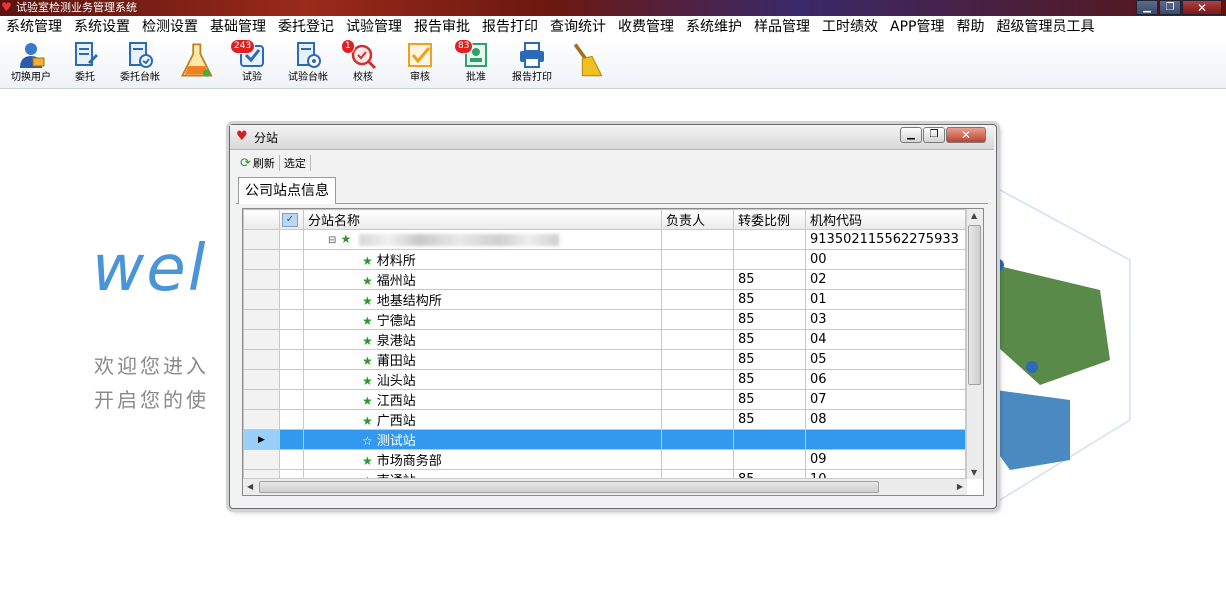  What do you see at coordinates (482, 219) in the screenshot?
I see `column-header-name: 分站名称` at bounding box center [482, 219].